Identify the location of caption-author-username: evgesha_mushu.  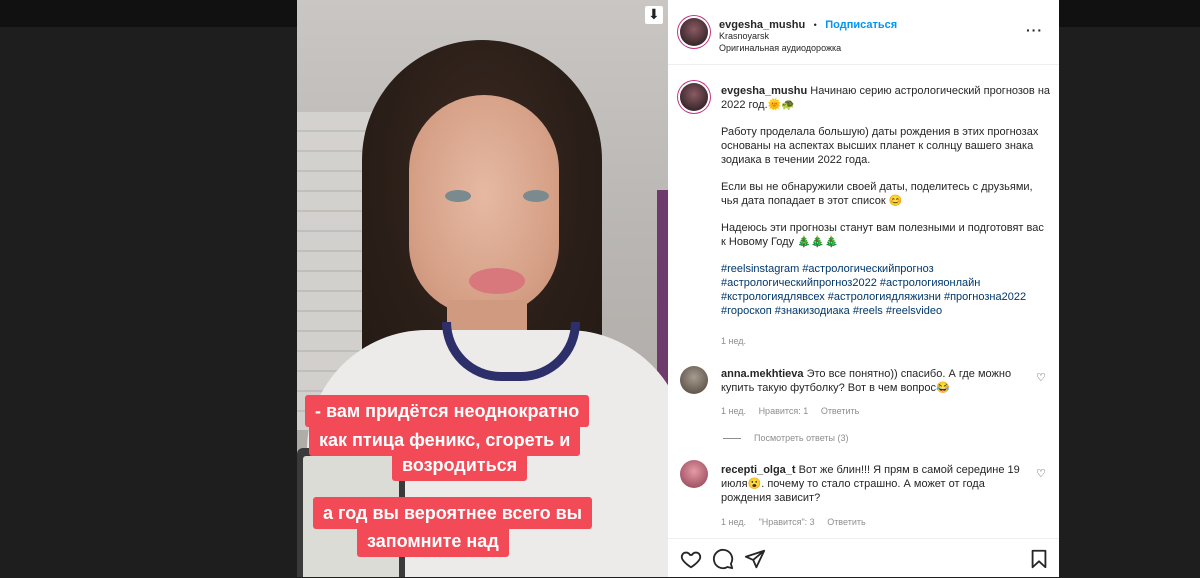
(764, 91).